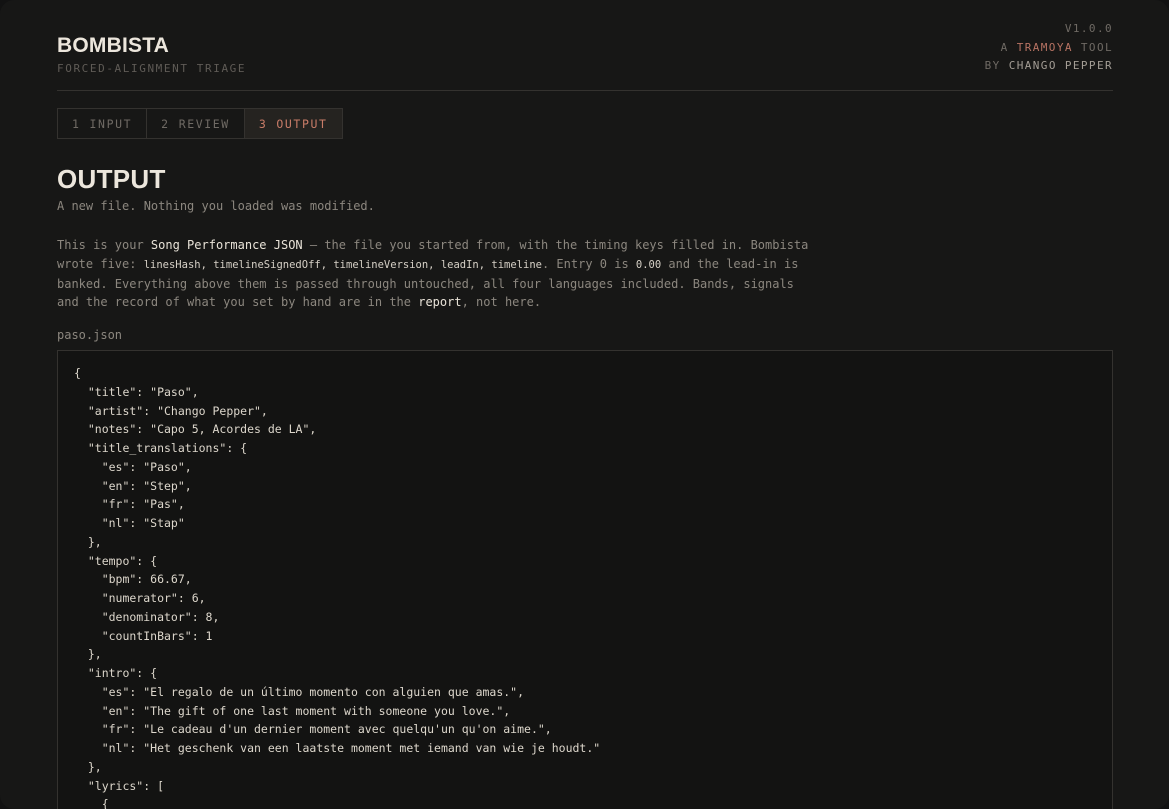 The width and height of the screenshot is (1169, 809). I want to click on step-tabs: 1 INPUT 2 REVIEW 3 OUTPUT, so click(200, 123).